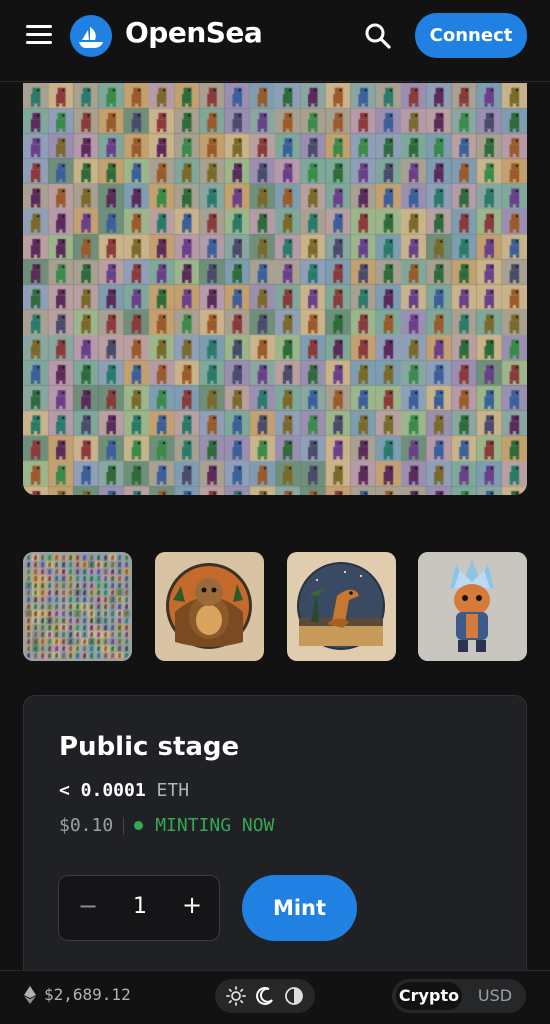  What do you see at coordinates (378, 36) in the screenshot?
I see `search-icon` at bounding box center [378, 36].